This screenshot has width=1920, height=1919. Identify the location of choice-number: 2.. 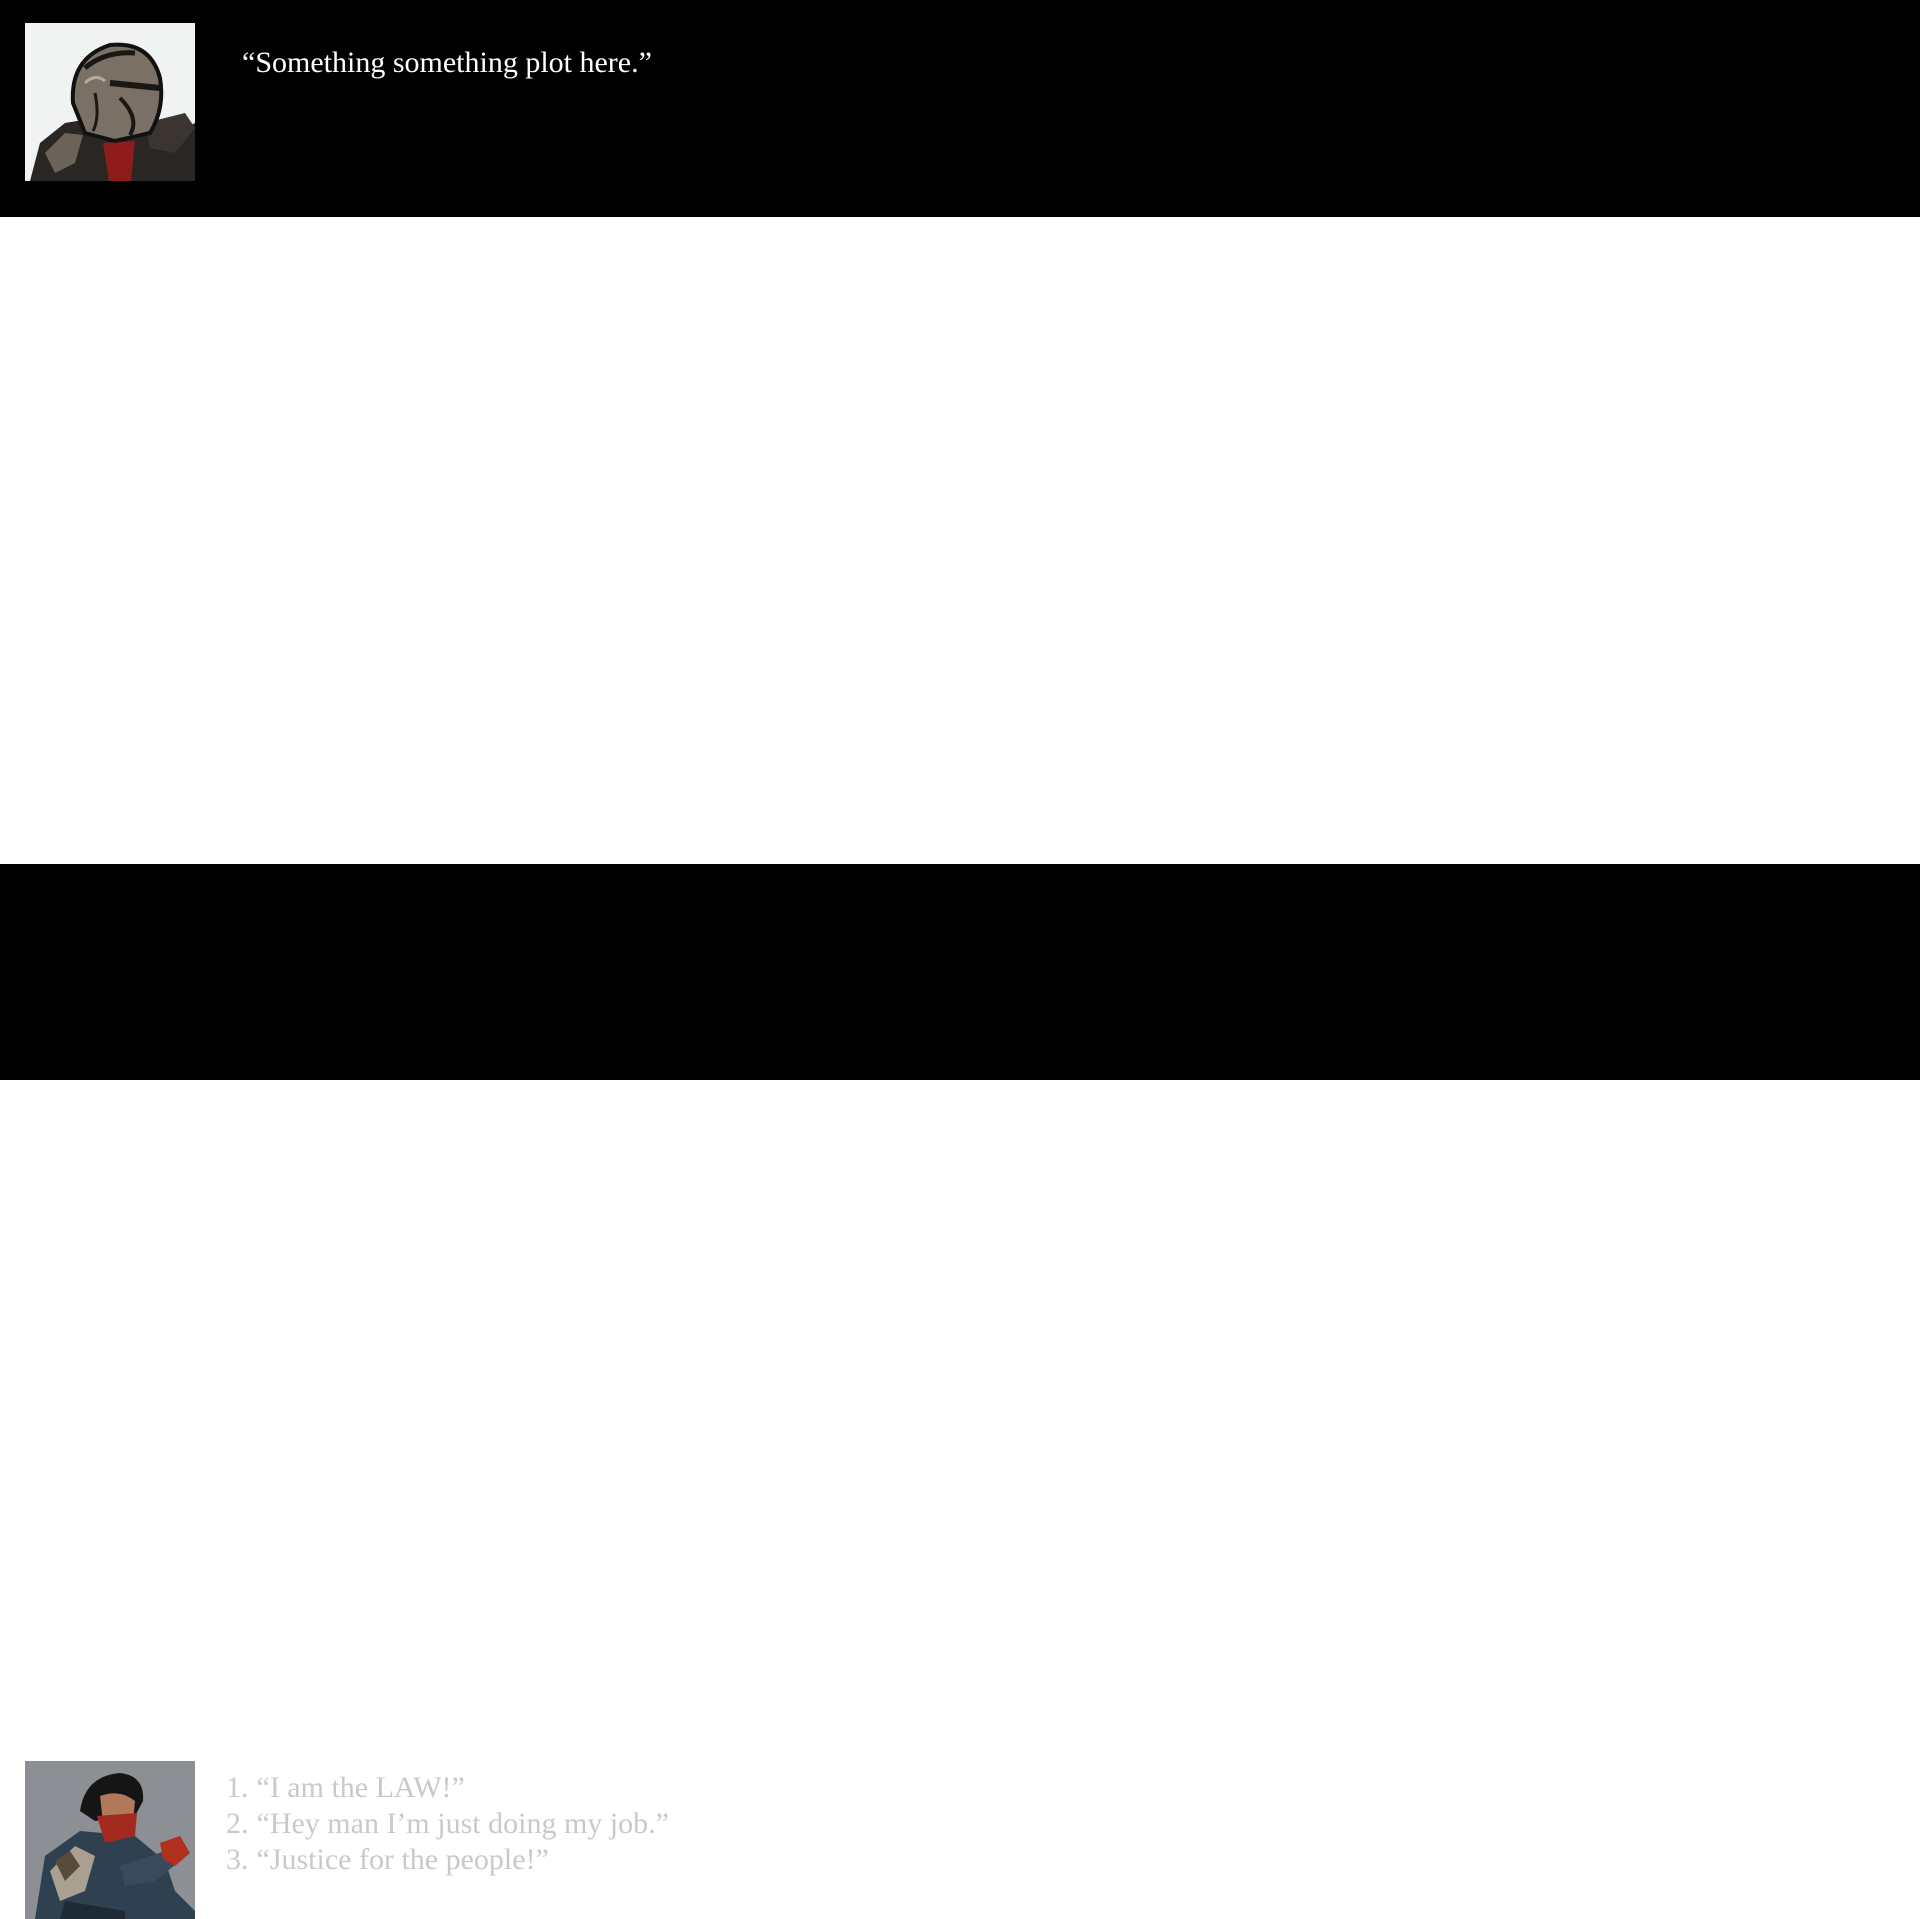
(237, 1823).